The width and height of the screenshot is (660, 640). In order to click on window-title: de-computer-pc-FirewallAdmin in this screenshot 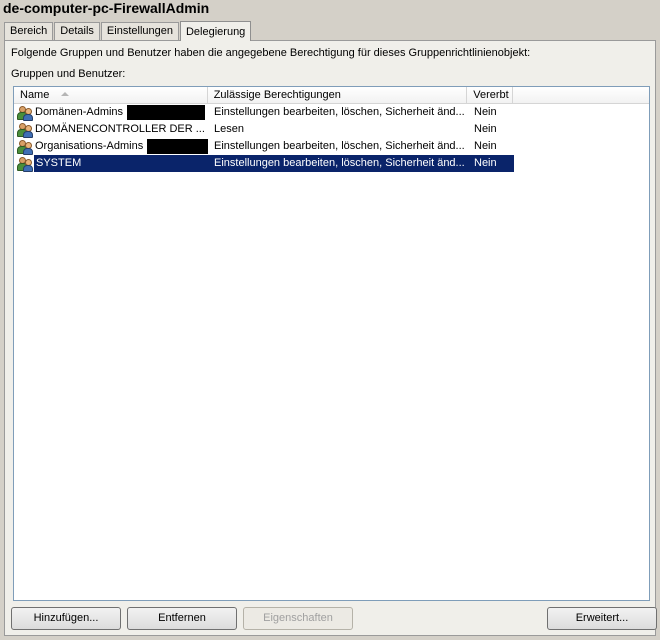, I will do `click(106, 8)`.